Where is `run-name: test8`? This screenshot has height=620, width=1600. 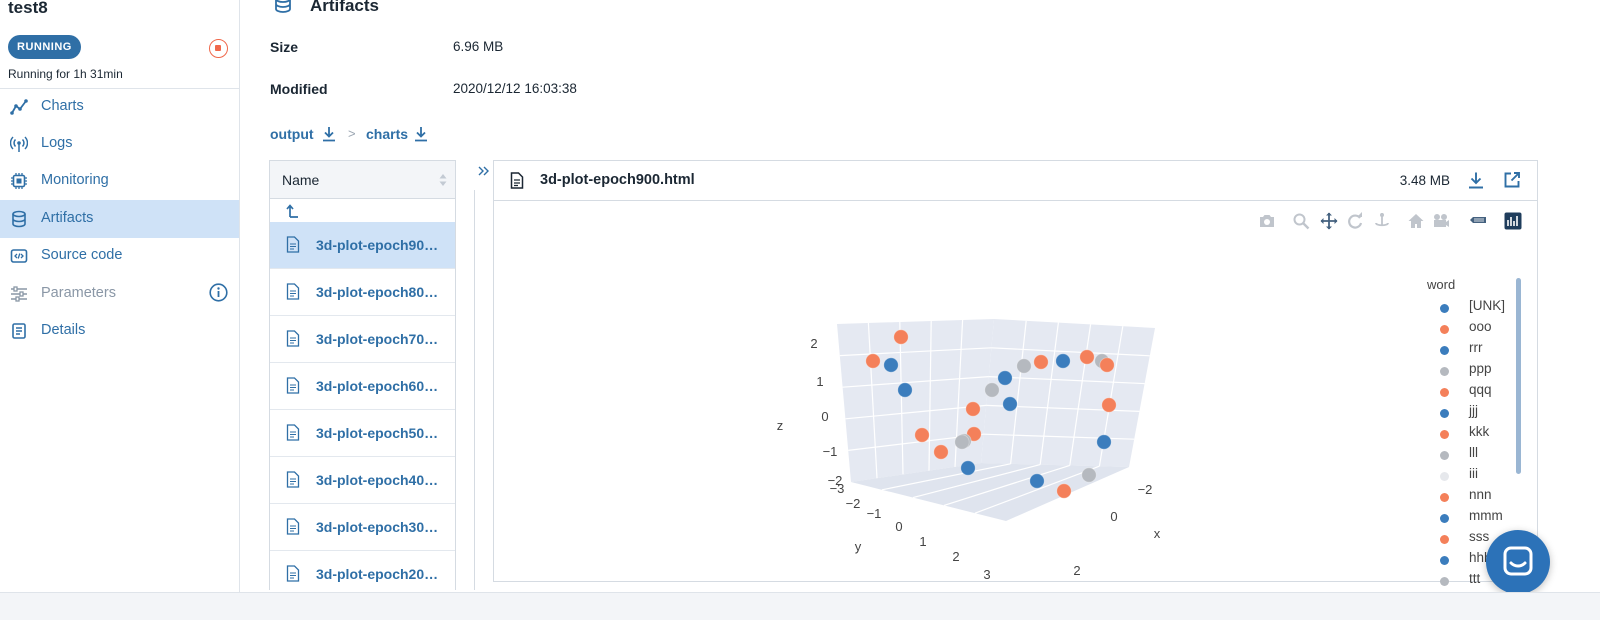 run-name: test8 is located at coordinates (28, 8).